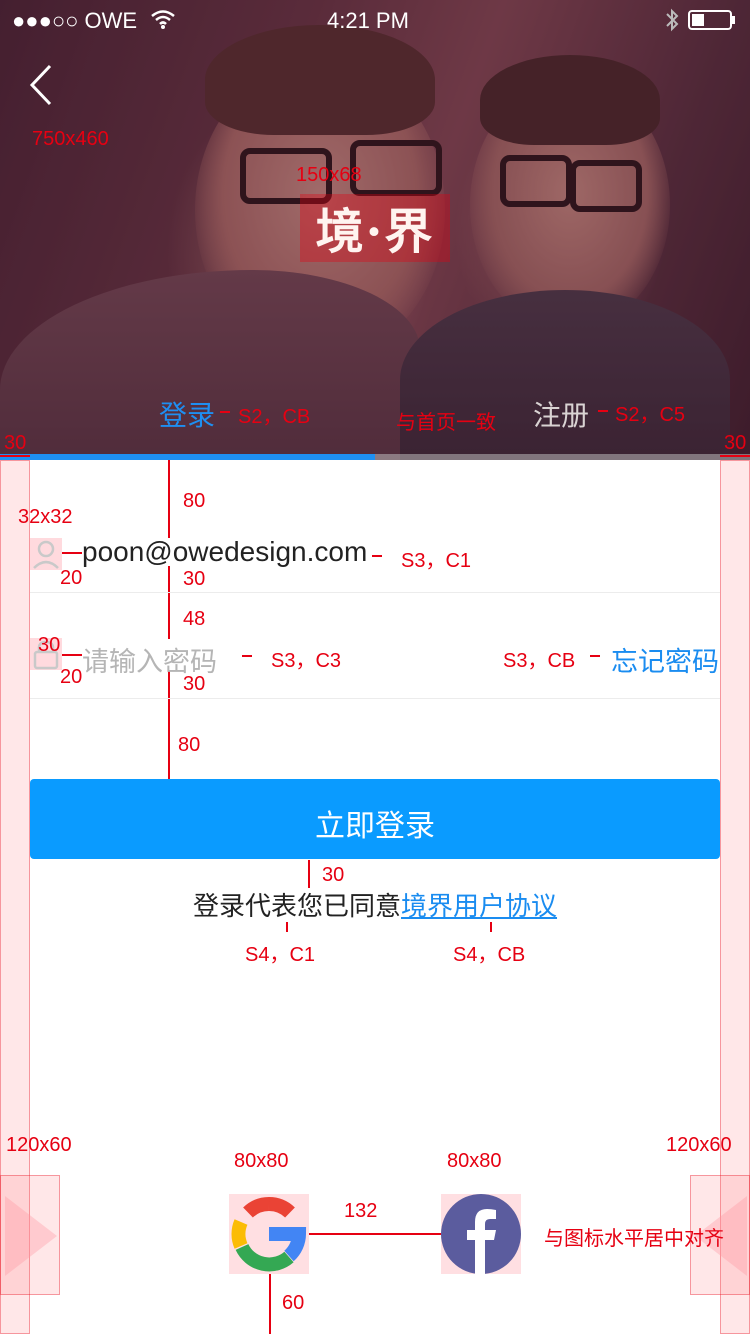 The width and height of the screenshot is (750, 1334). I want to click on login-button: 立即登录, so click(375, 819).